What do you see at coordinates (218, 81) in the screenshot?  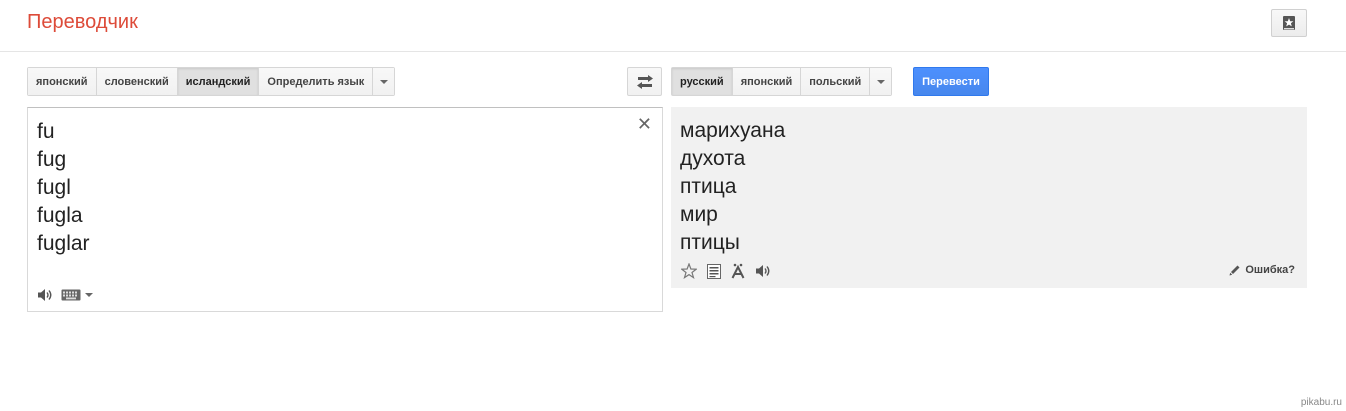 I see `source-lang-icelandic: исландский` at bounding box center [218, 81].